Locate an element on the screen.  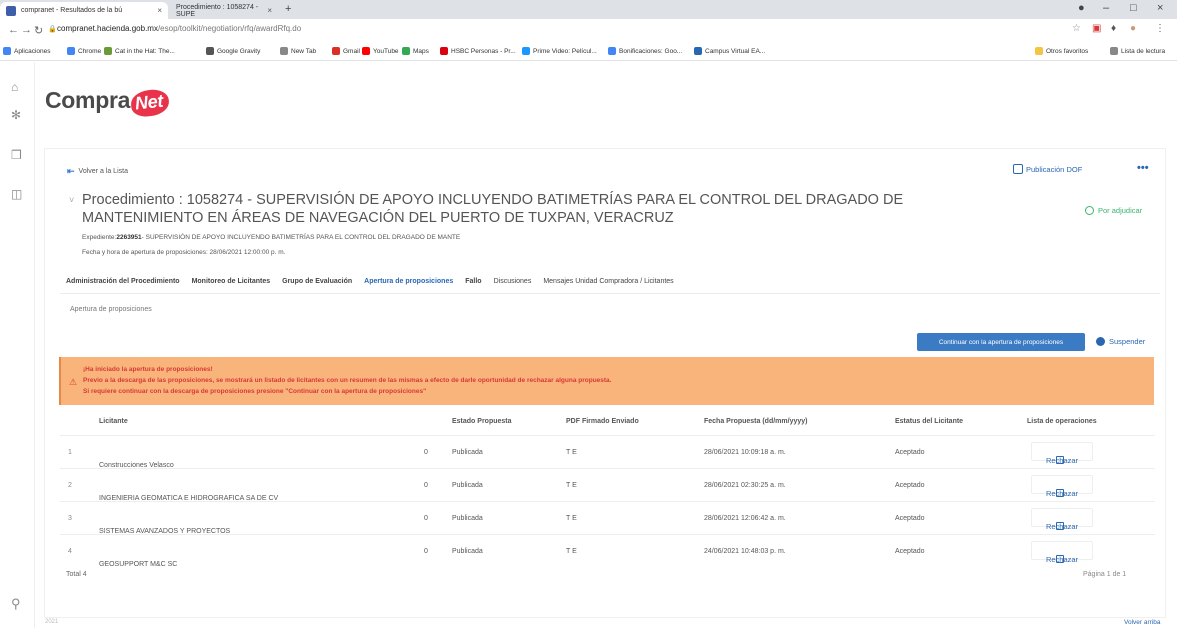
col-fecha: Fecha Propuesta (dd/mm/yyyy) is located at coordinates (755, 421).